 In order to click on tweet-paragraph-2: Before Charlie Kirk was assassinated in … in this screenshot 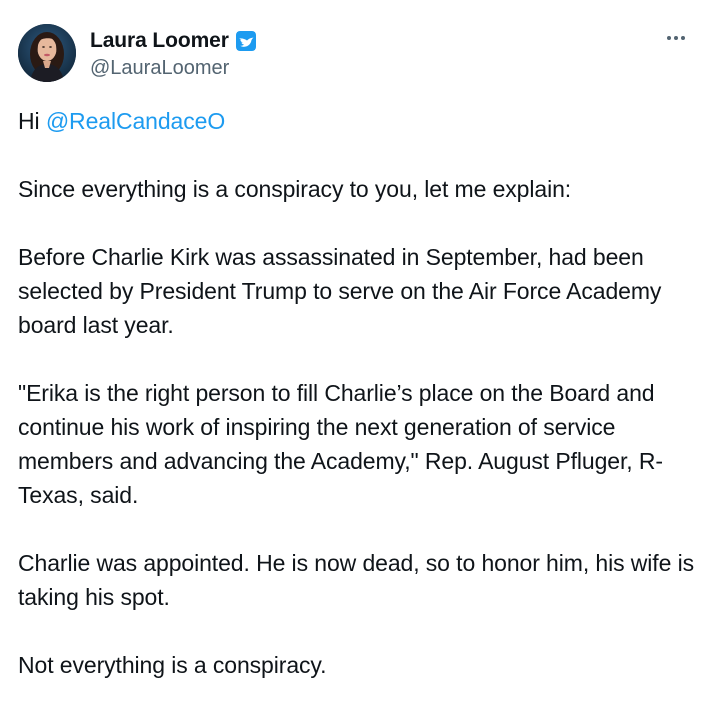, I will do `click(340, 291)`.